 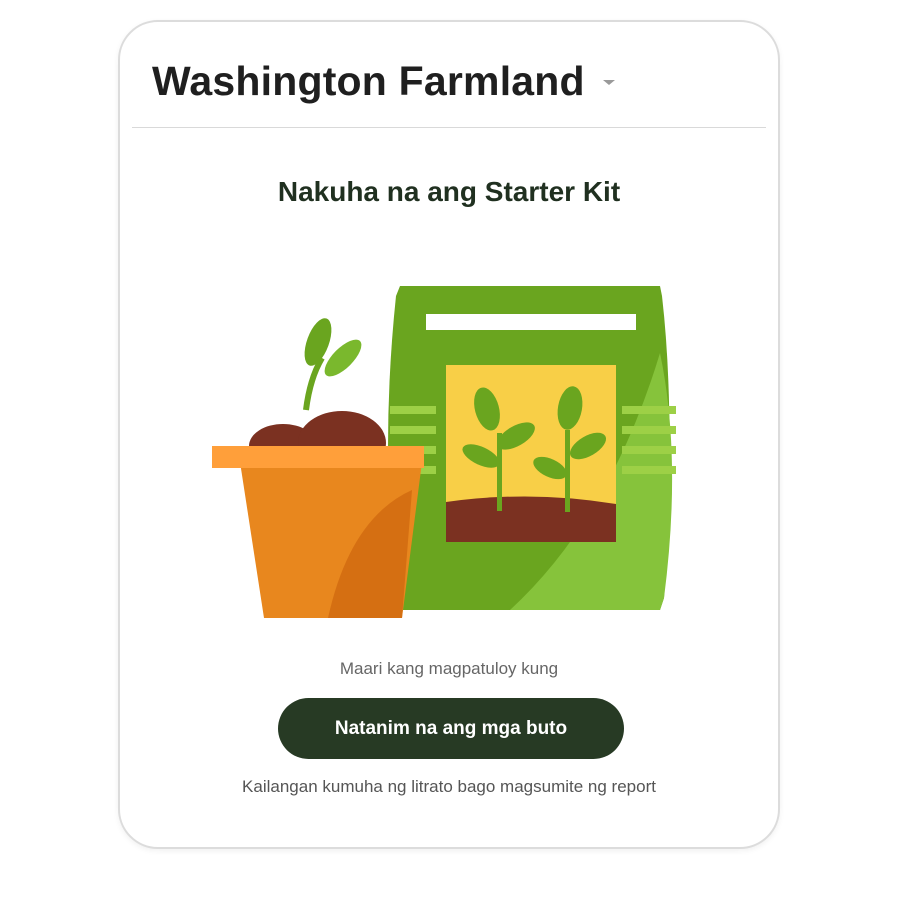 I want to click on page-title: Nakuha na ang Starter Kit, so click(x=449, y=191).